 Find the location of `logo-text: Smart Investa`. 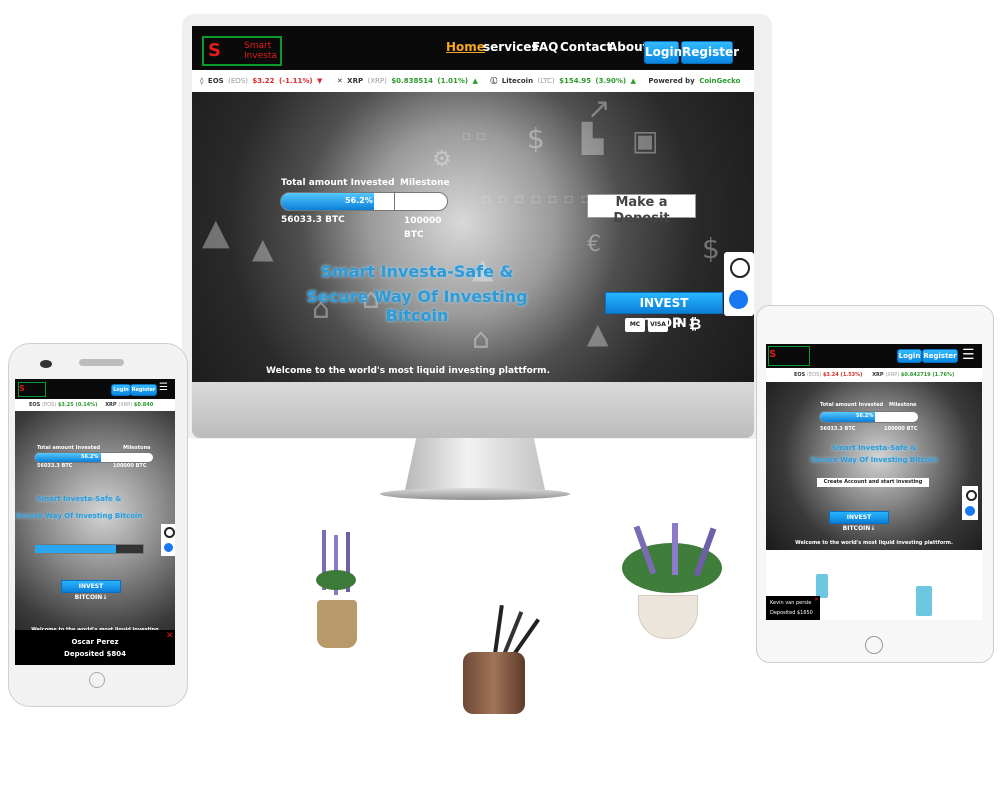

logo-text: Smart Investa is located at coordinates (260, 51).